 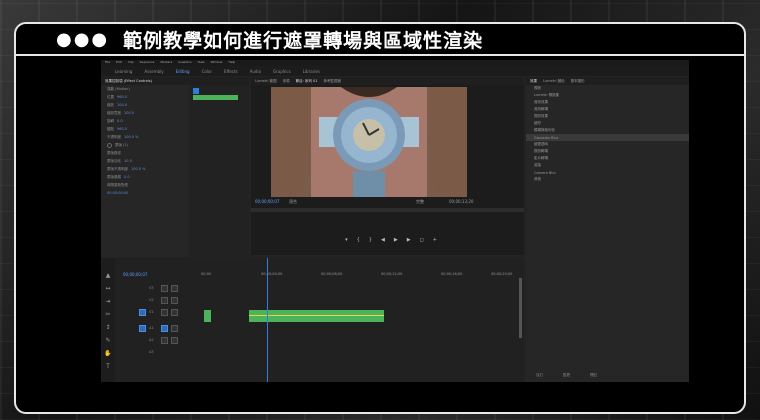 I want to click on settings-icon: +, so click(x=435, y=241).